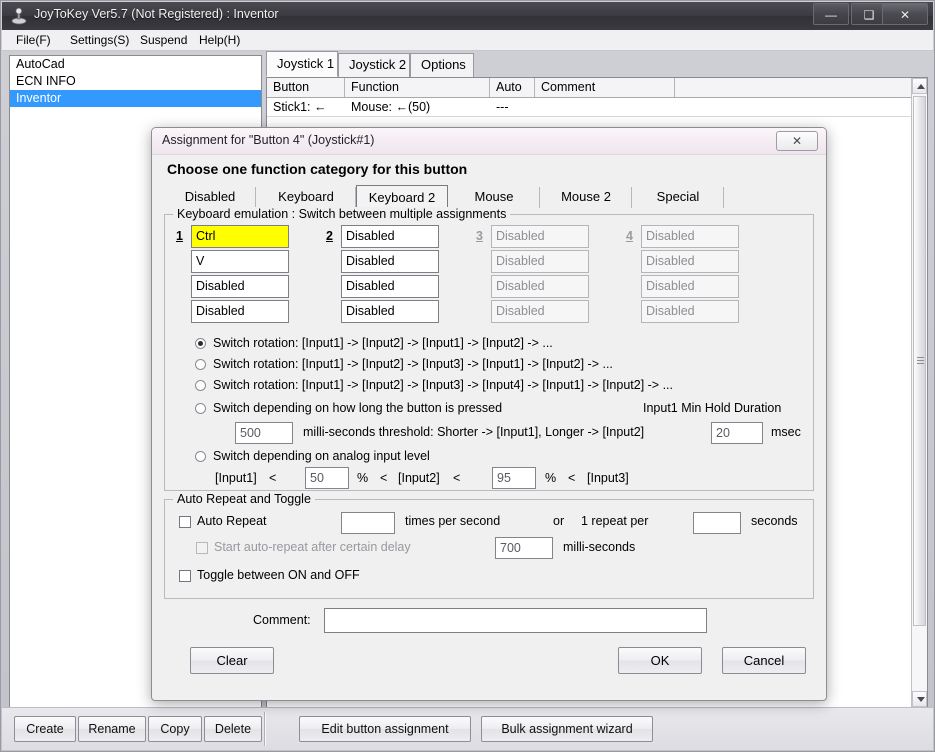  Describe the element at coordinates (219, 40) in the screenshot. I see `menu-help: Help(H)` at that location.